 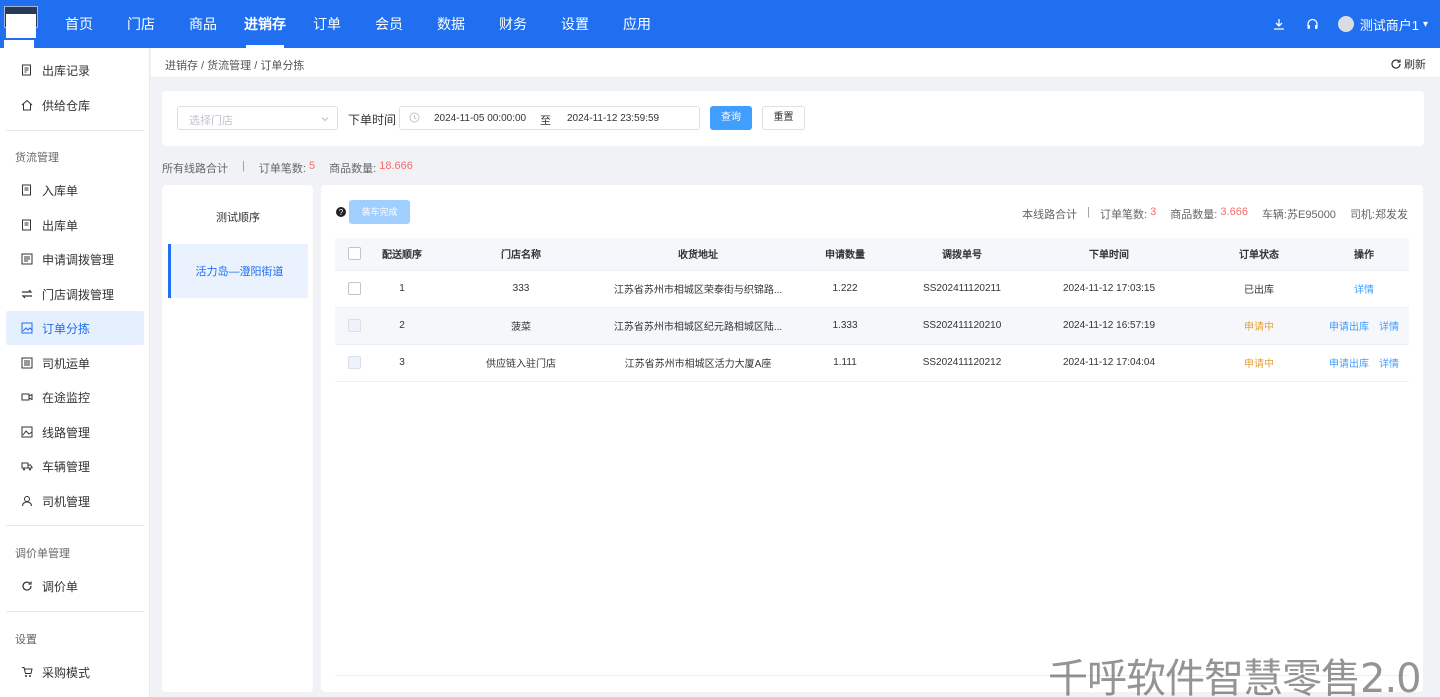 I want to click on select-all-checkbox, so click(x=354, y=254).